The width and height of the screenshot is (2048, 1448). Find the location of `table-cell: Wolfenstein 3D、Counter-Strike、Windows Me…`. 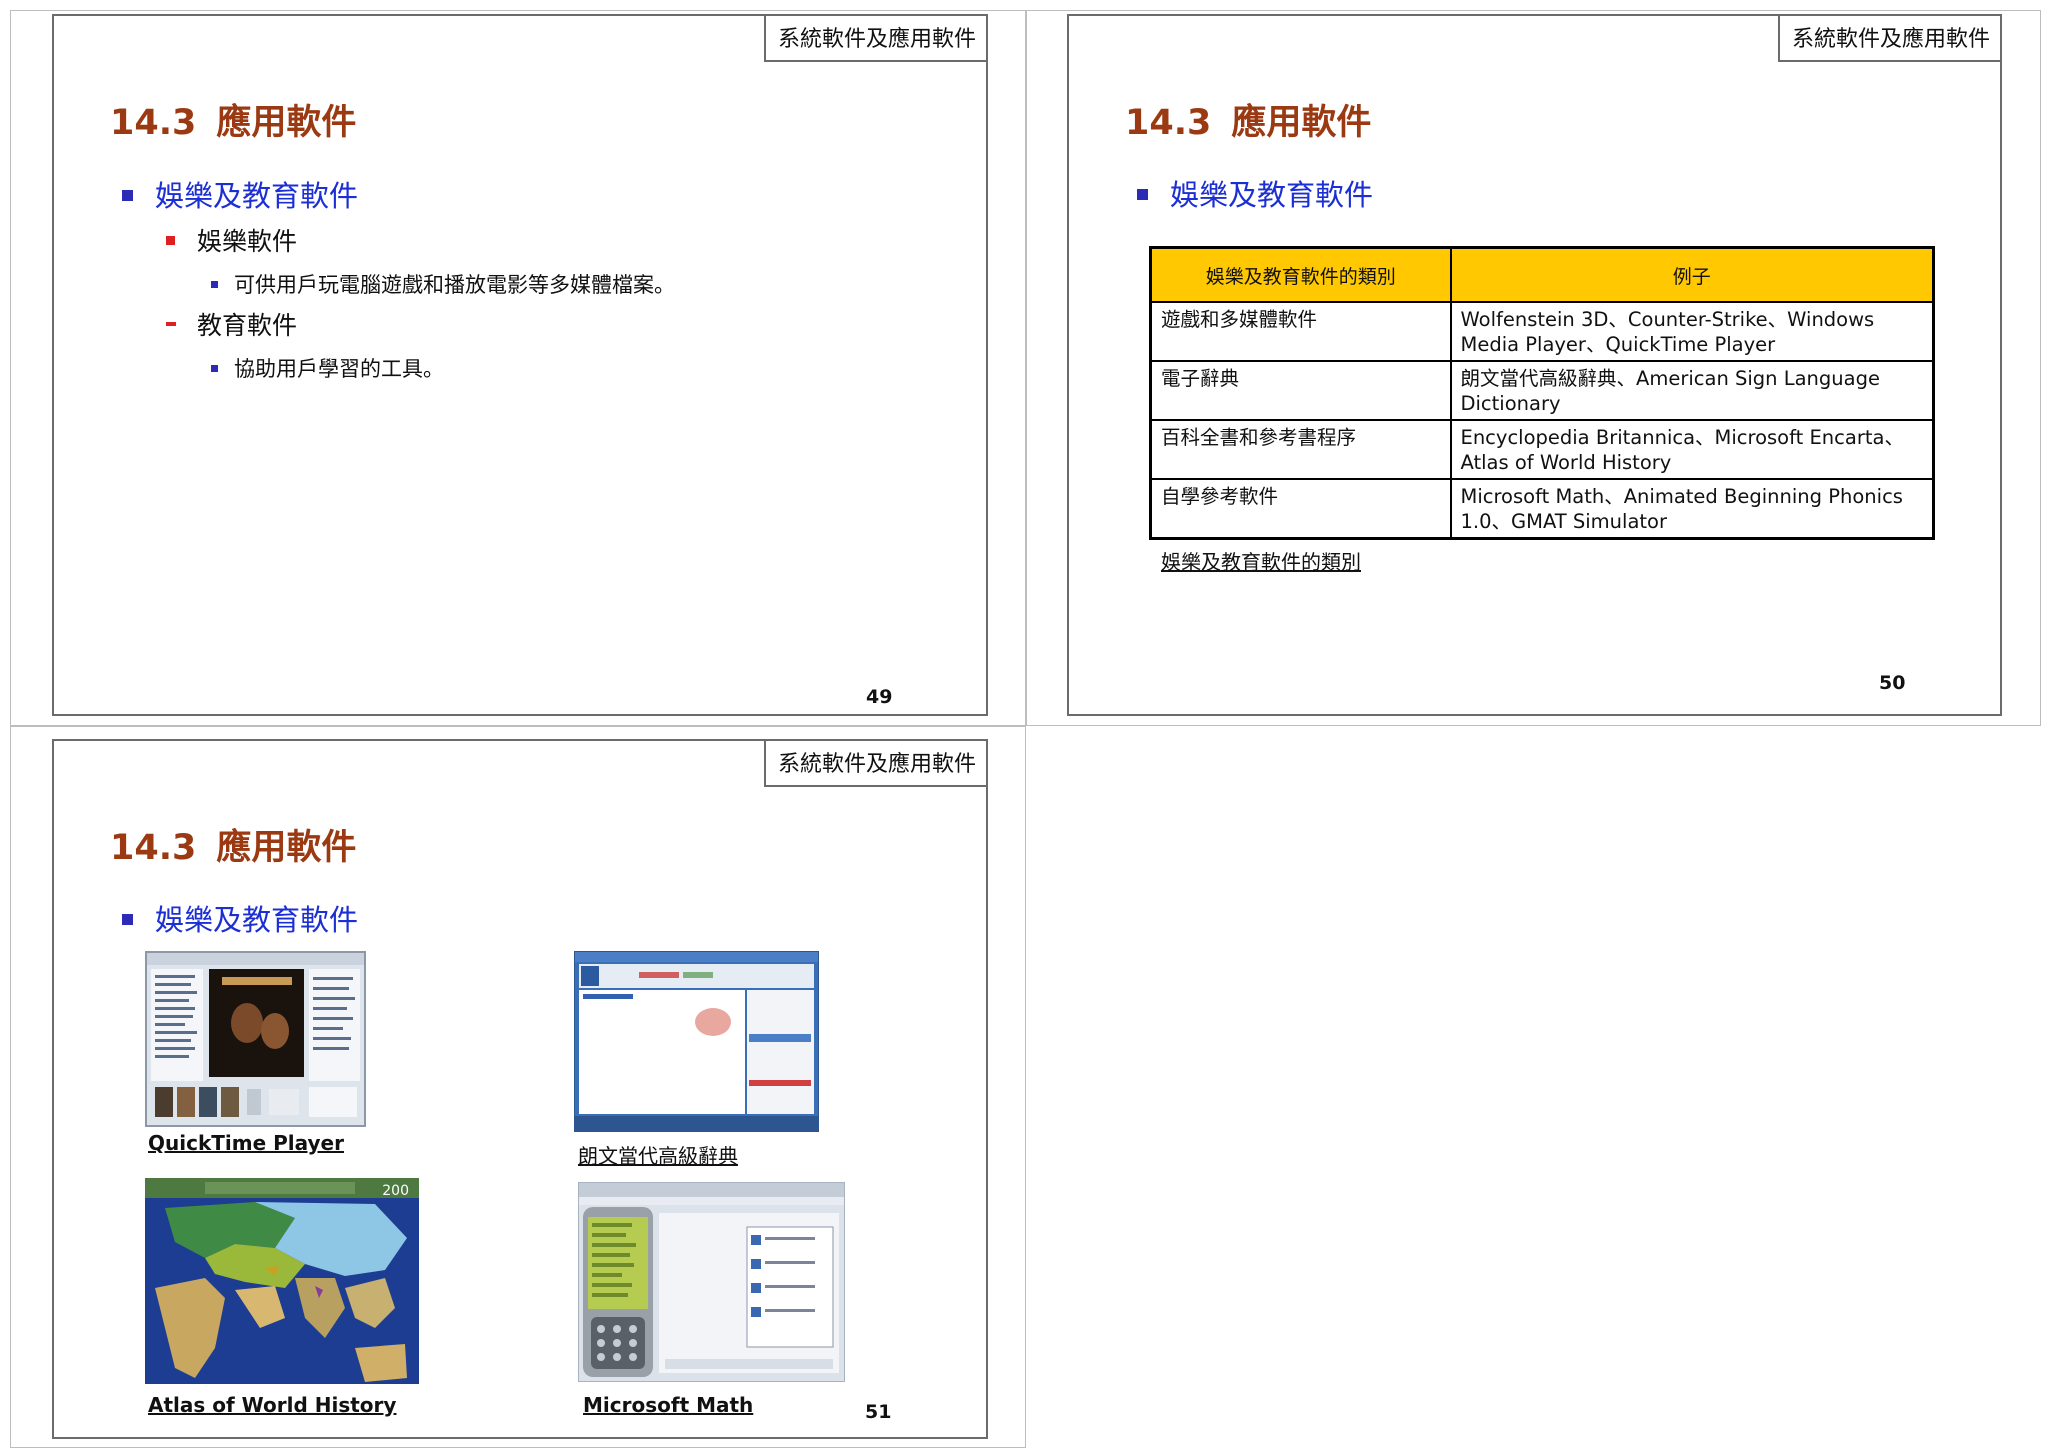

table-cell: Wolfenstein 3D、Counter-Strike、Windows Me… is located at coordinates (1692, 331).